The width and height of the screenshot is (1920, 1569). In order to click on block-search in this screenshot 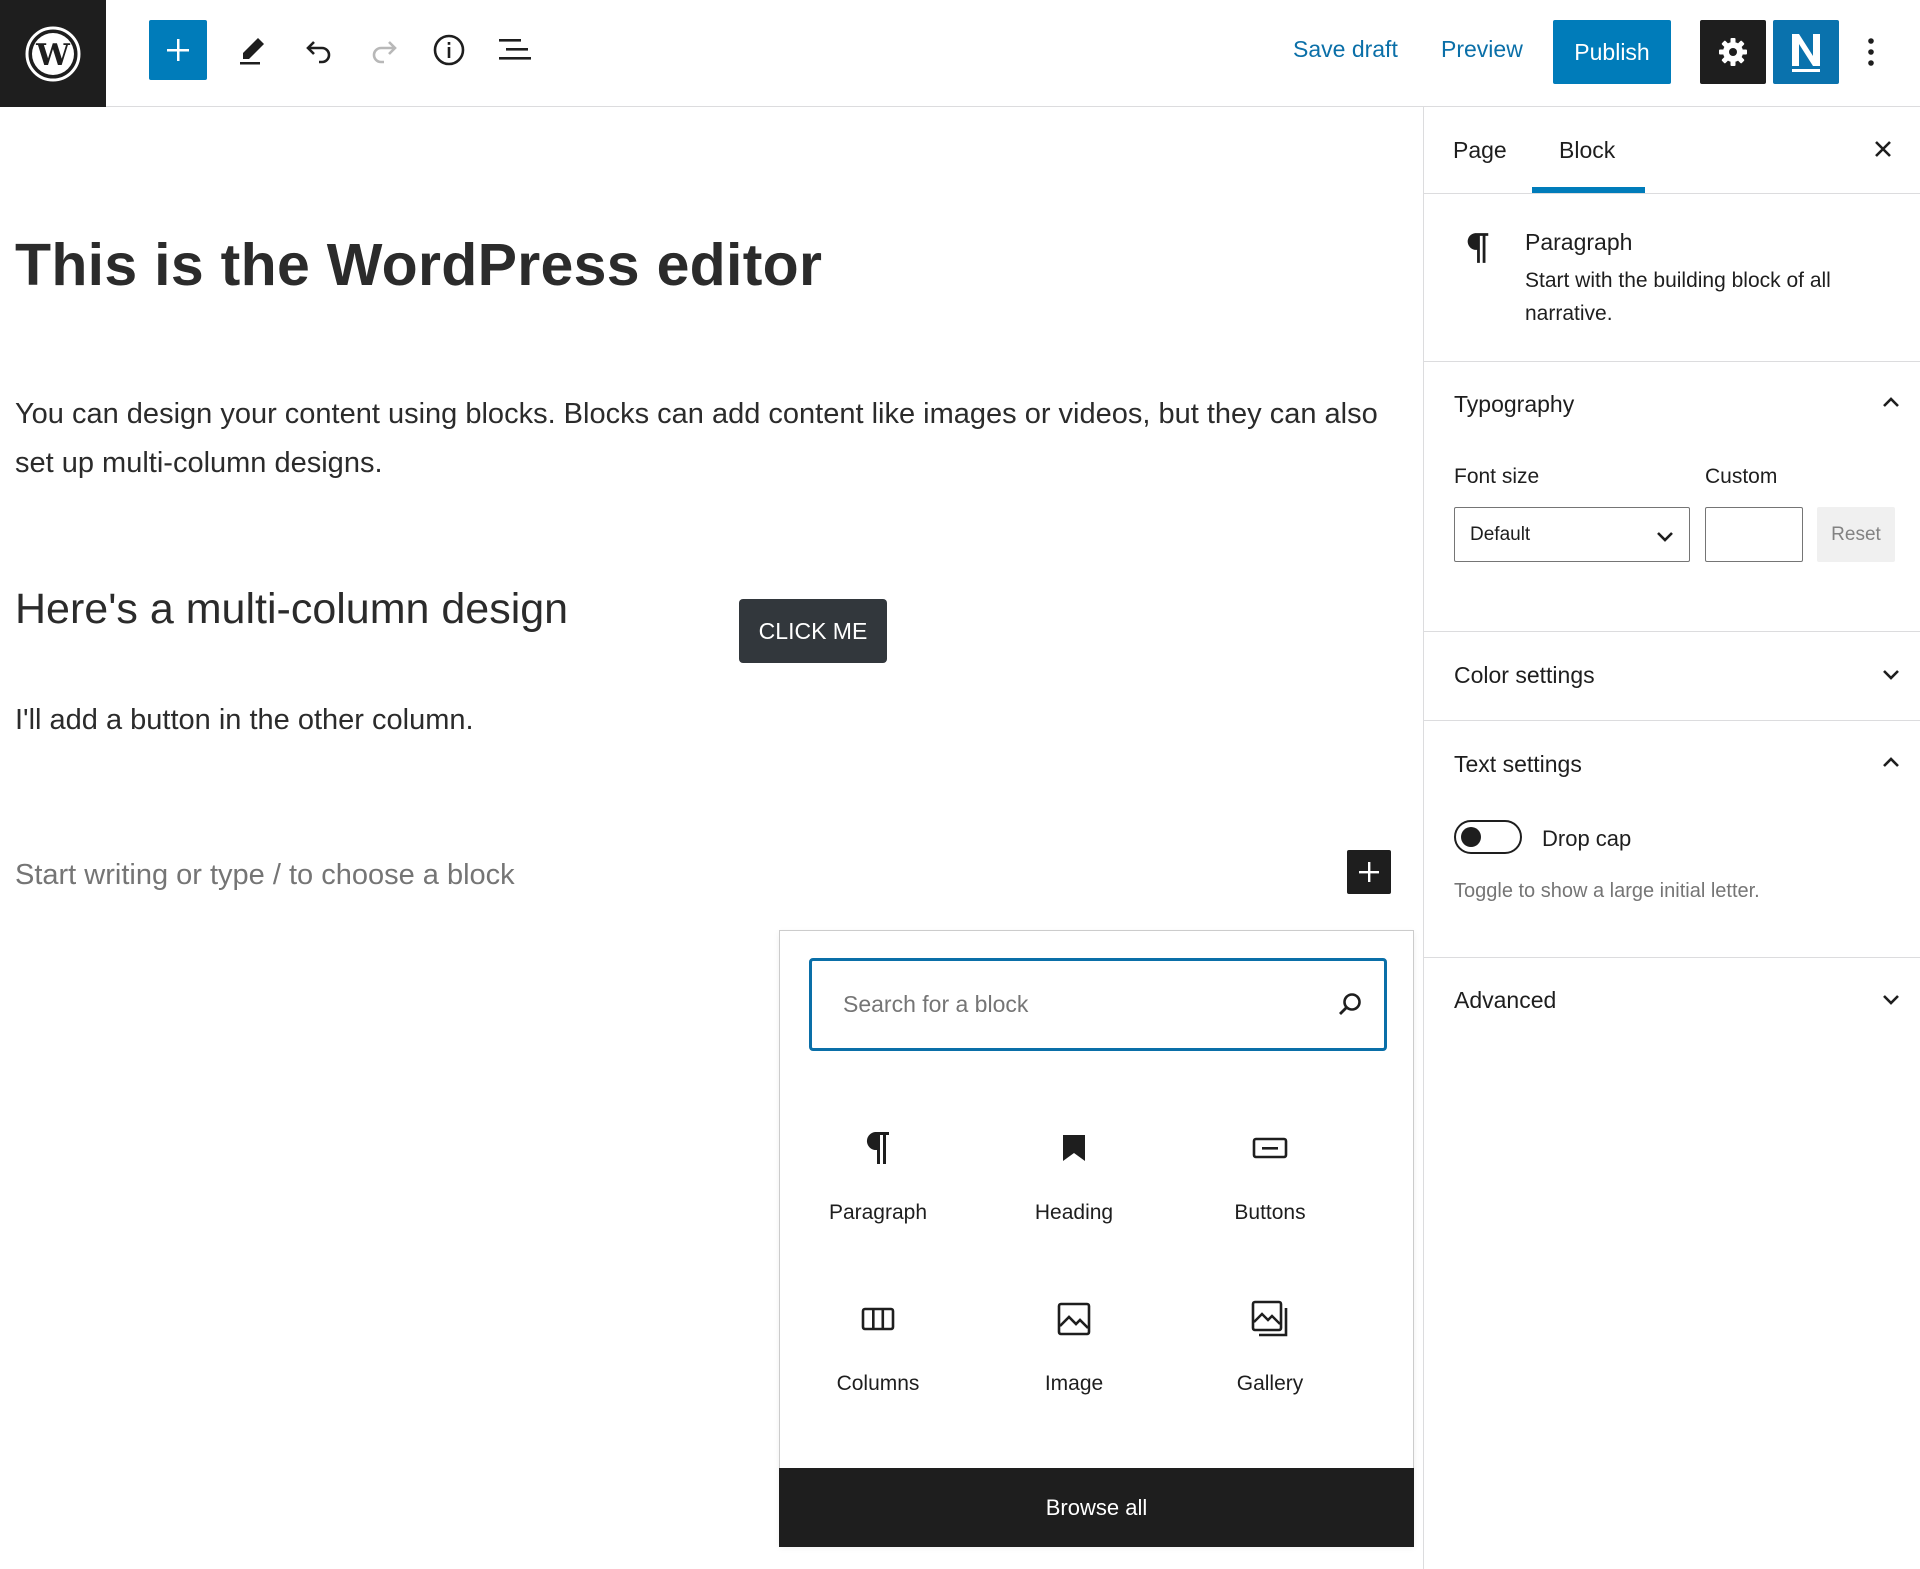, I will do `click(1098, 1004)`.